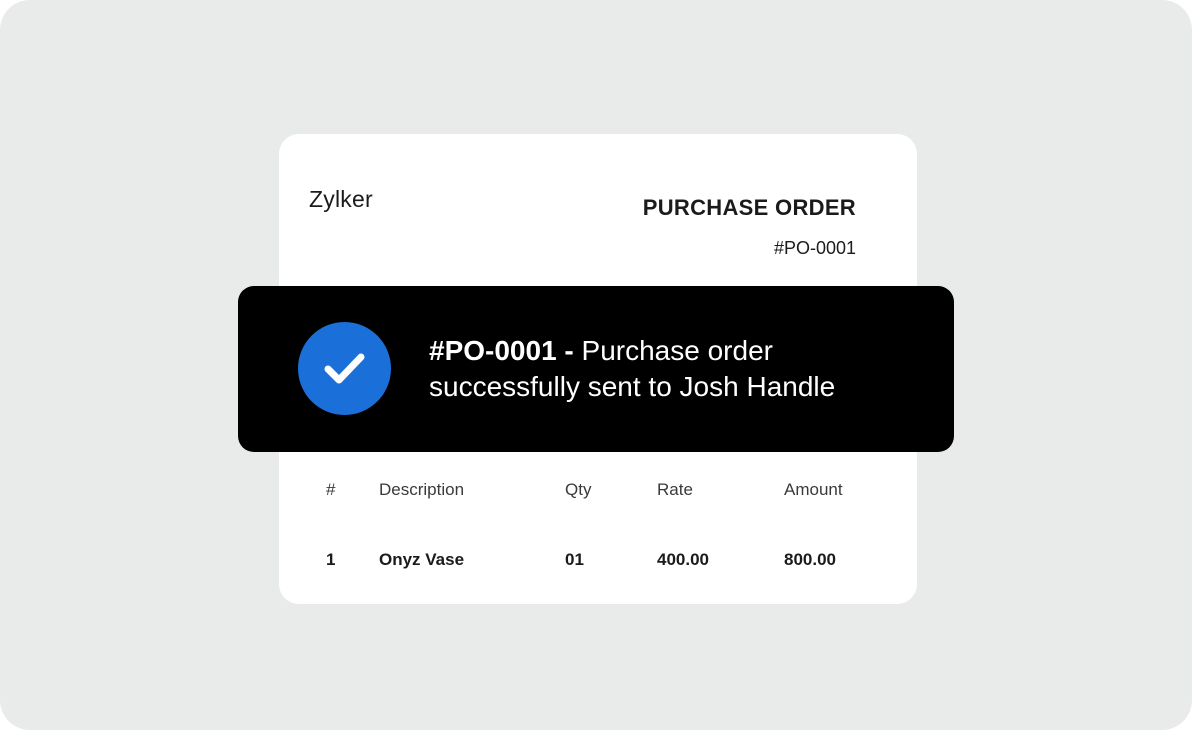 This screenshot has width=1192, height=730. I want to click on check-circle-icon, so click(344, 368).